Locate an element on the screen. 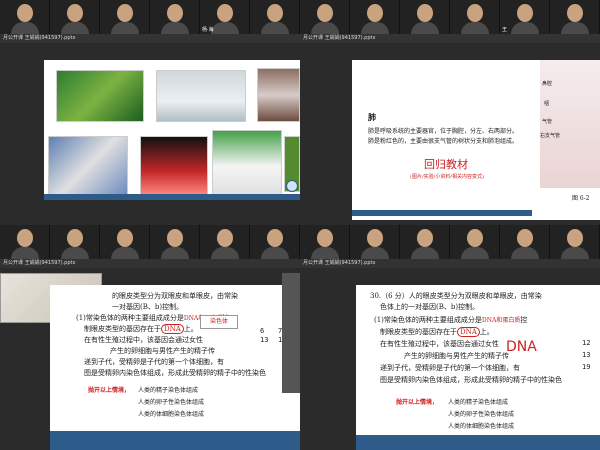 Image resolution: width=600 pixels, height=450 pixels. chromosome-numbers: 6 13 is located at coordinates (264, 336).